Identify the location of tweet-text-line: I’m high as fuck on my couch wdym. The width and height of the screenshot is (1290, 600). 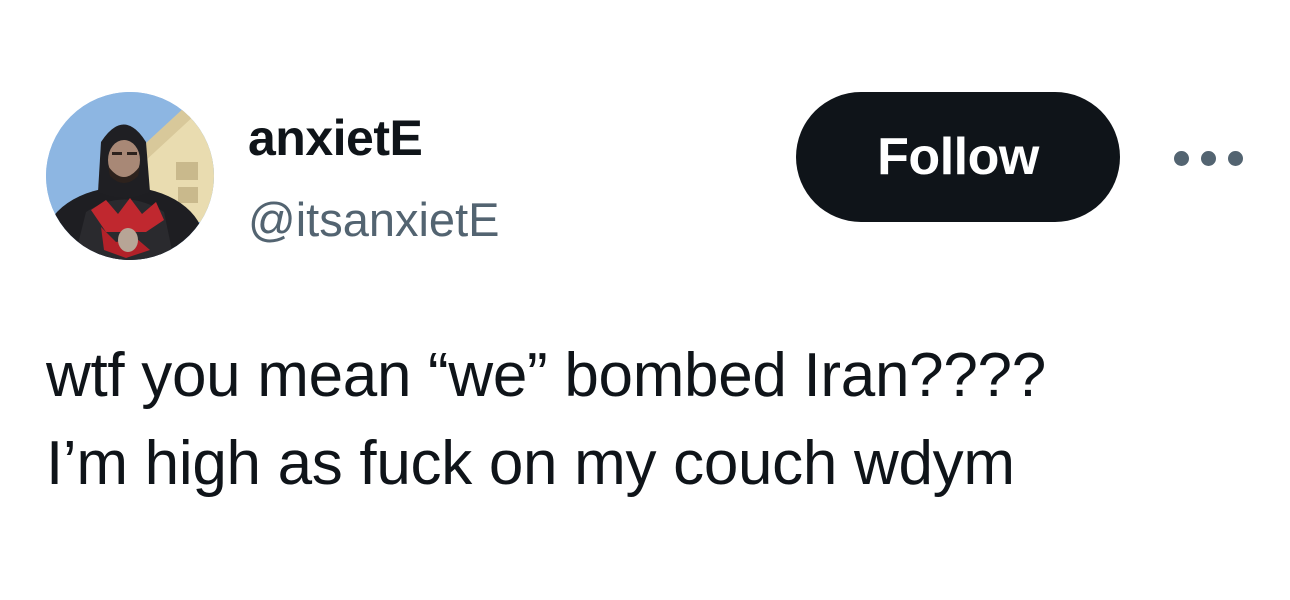
(530, 463).